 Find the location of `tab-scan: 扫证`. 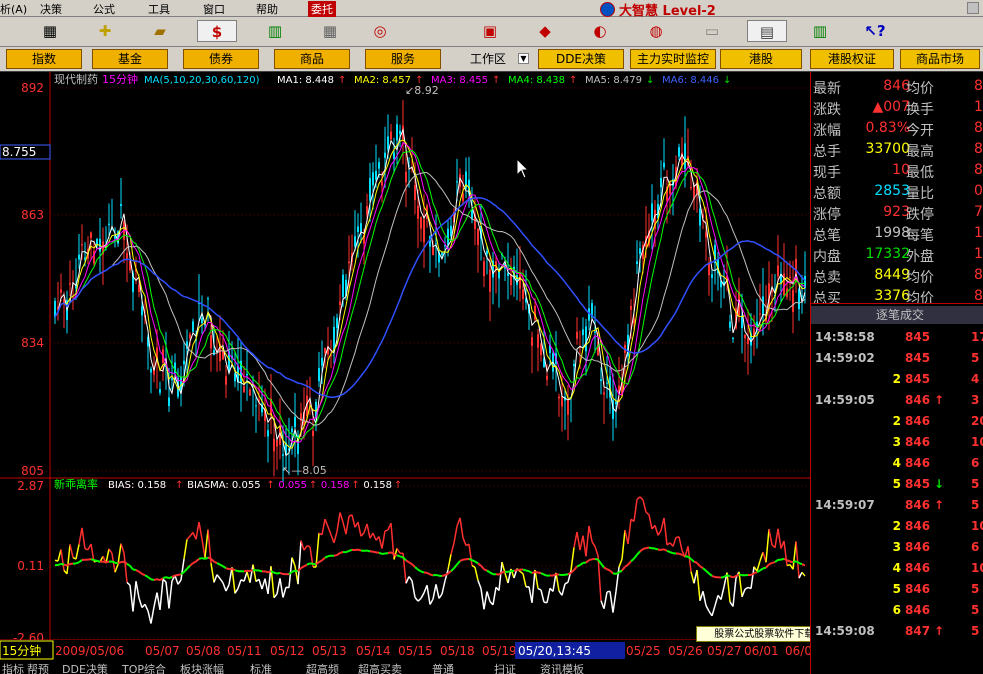

tab-scan: 扫证 is located at coordinates (505, 667).